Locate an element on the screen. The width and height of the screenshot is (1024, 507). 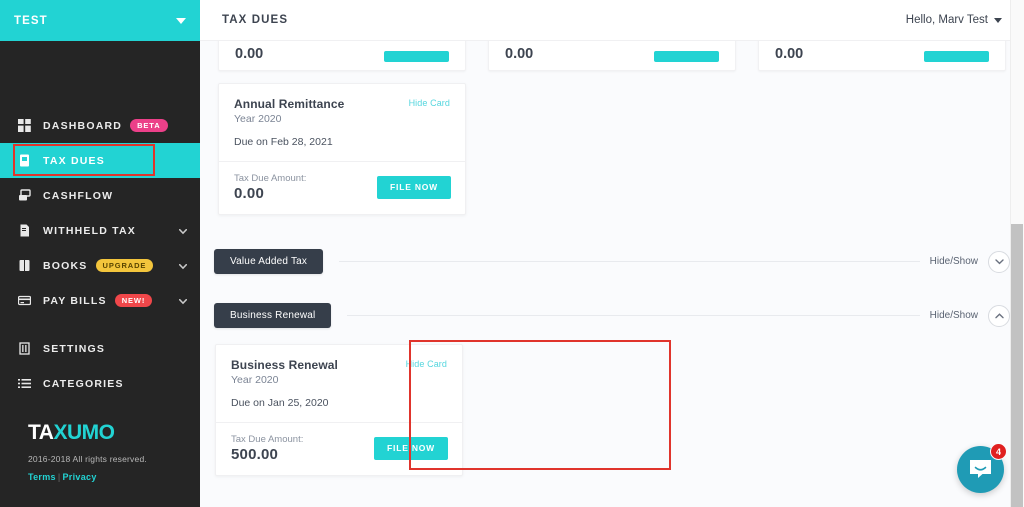
sidebar-item-label: WITHHELD TAX is located at coordinates (89, 230).